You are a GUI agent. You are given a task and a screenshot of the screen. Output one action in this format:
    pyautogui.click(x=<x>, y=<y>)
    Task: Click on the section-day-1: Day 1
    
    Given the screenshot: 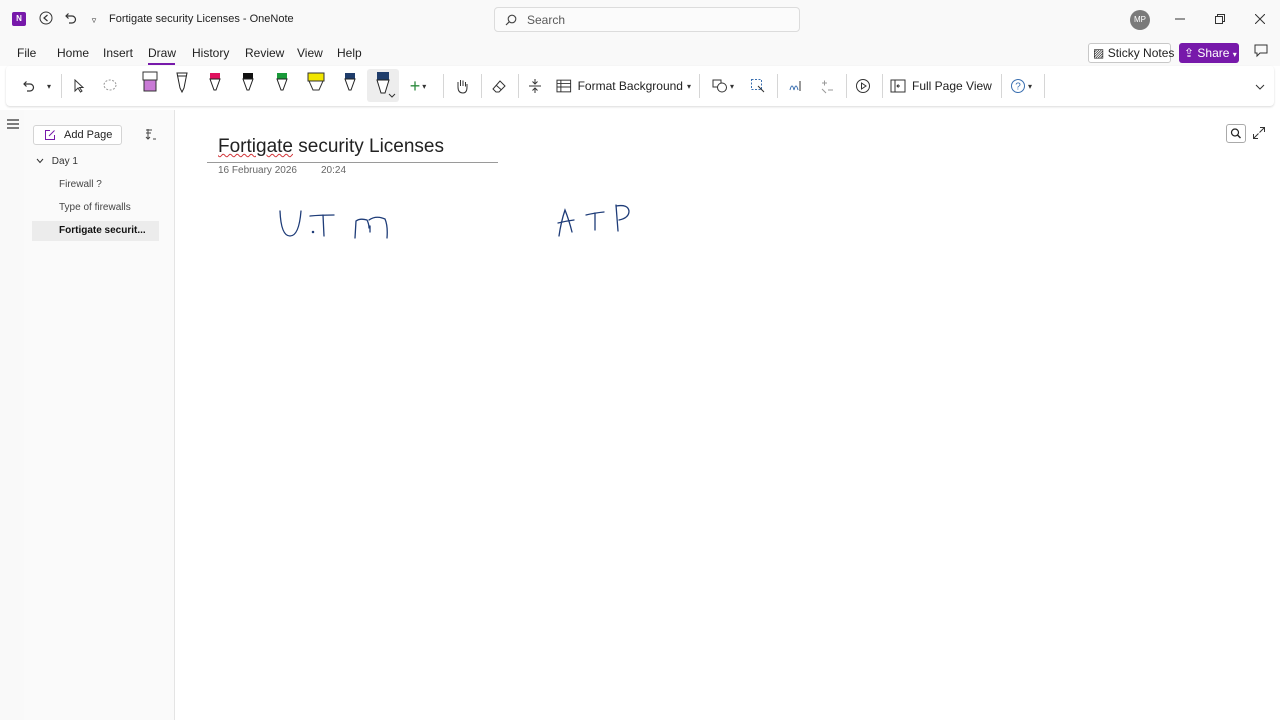 What is the action you would take?
    pyautogui.click(x=57, y=161)
    